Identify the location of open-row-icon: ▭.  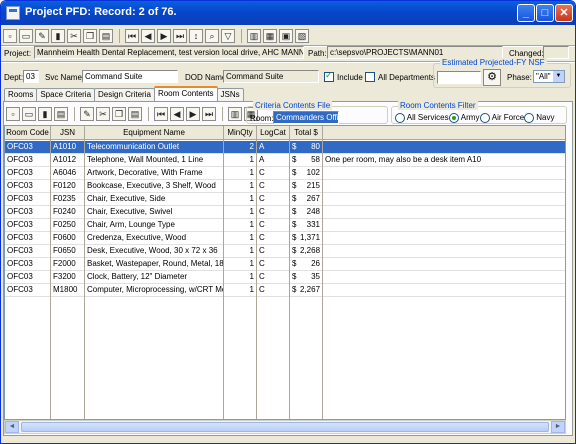
(29, 114).